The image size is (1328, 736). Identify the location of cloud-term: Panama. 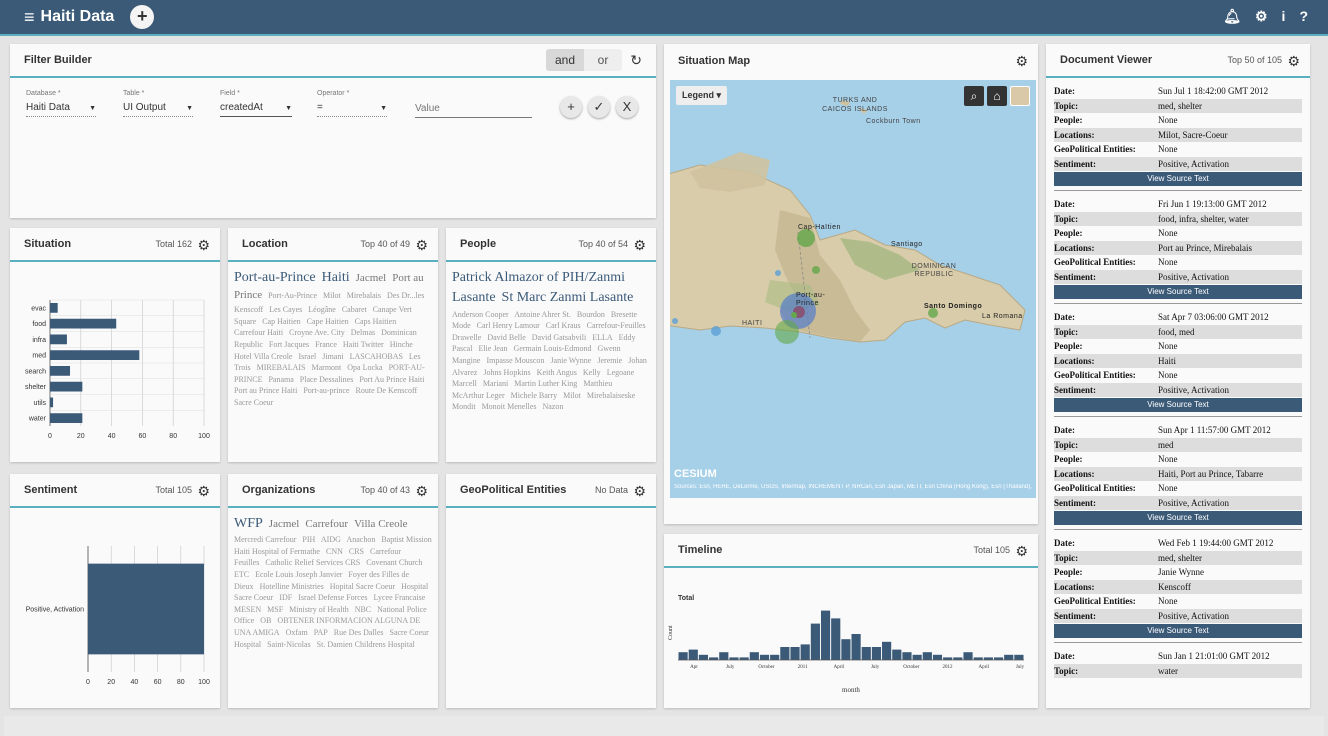
(280, 379).